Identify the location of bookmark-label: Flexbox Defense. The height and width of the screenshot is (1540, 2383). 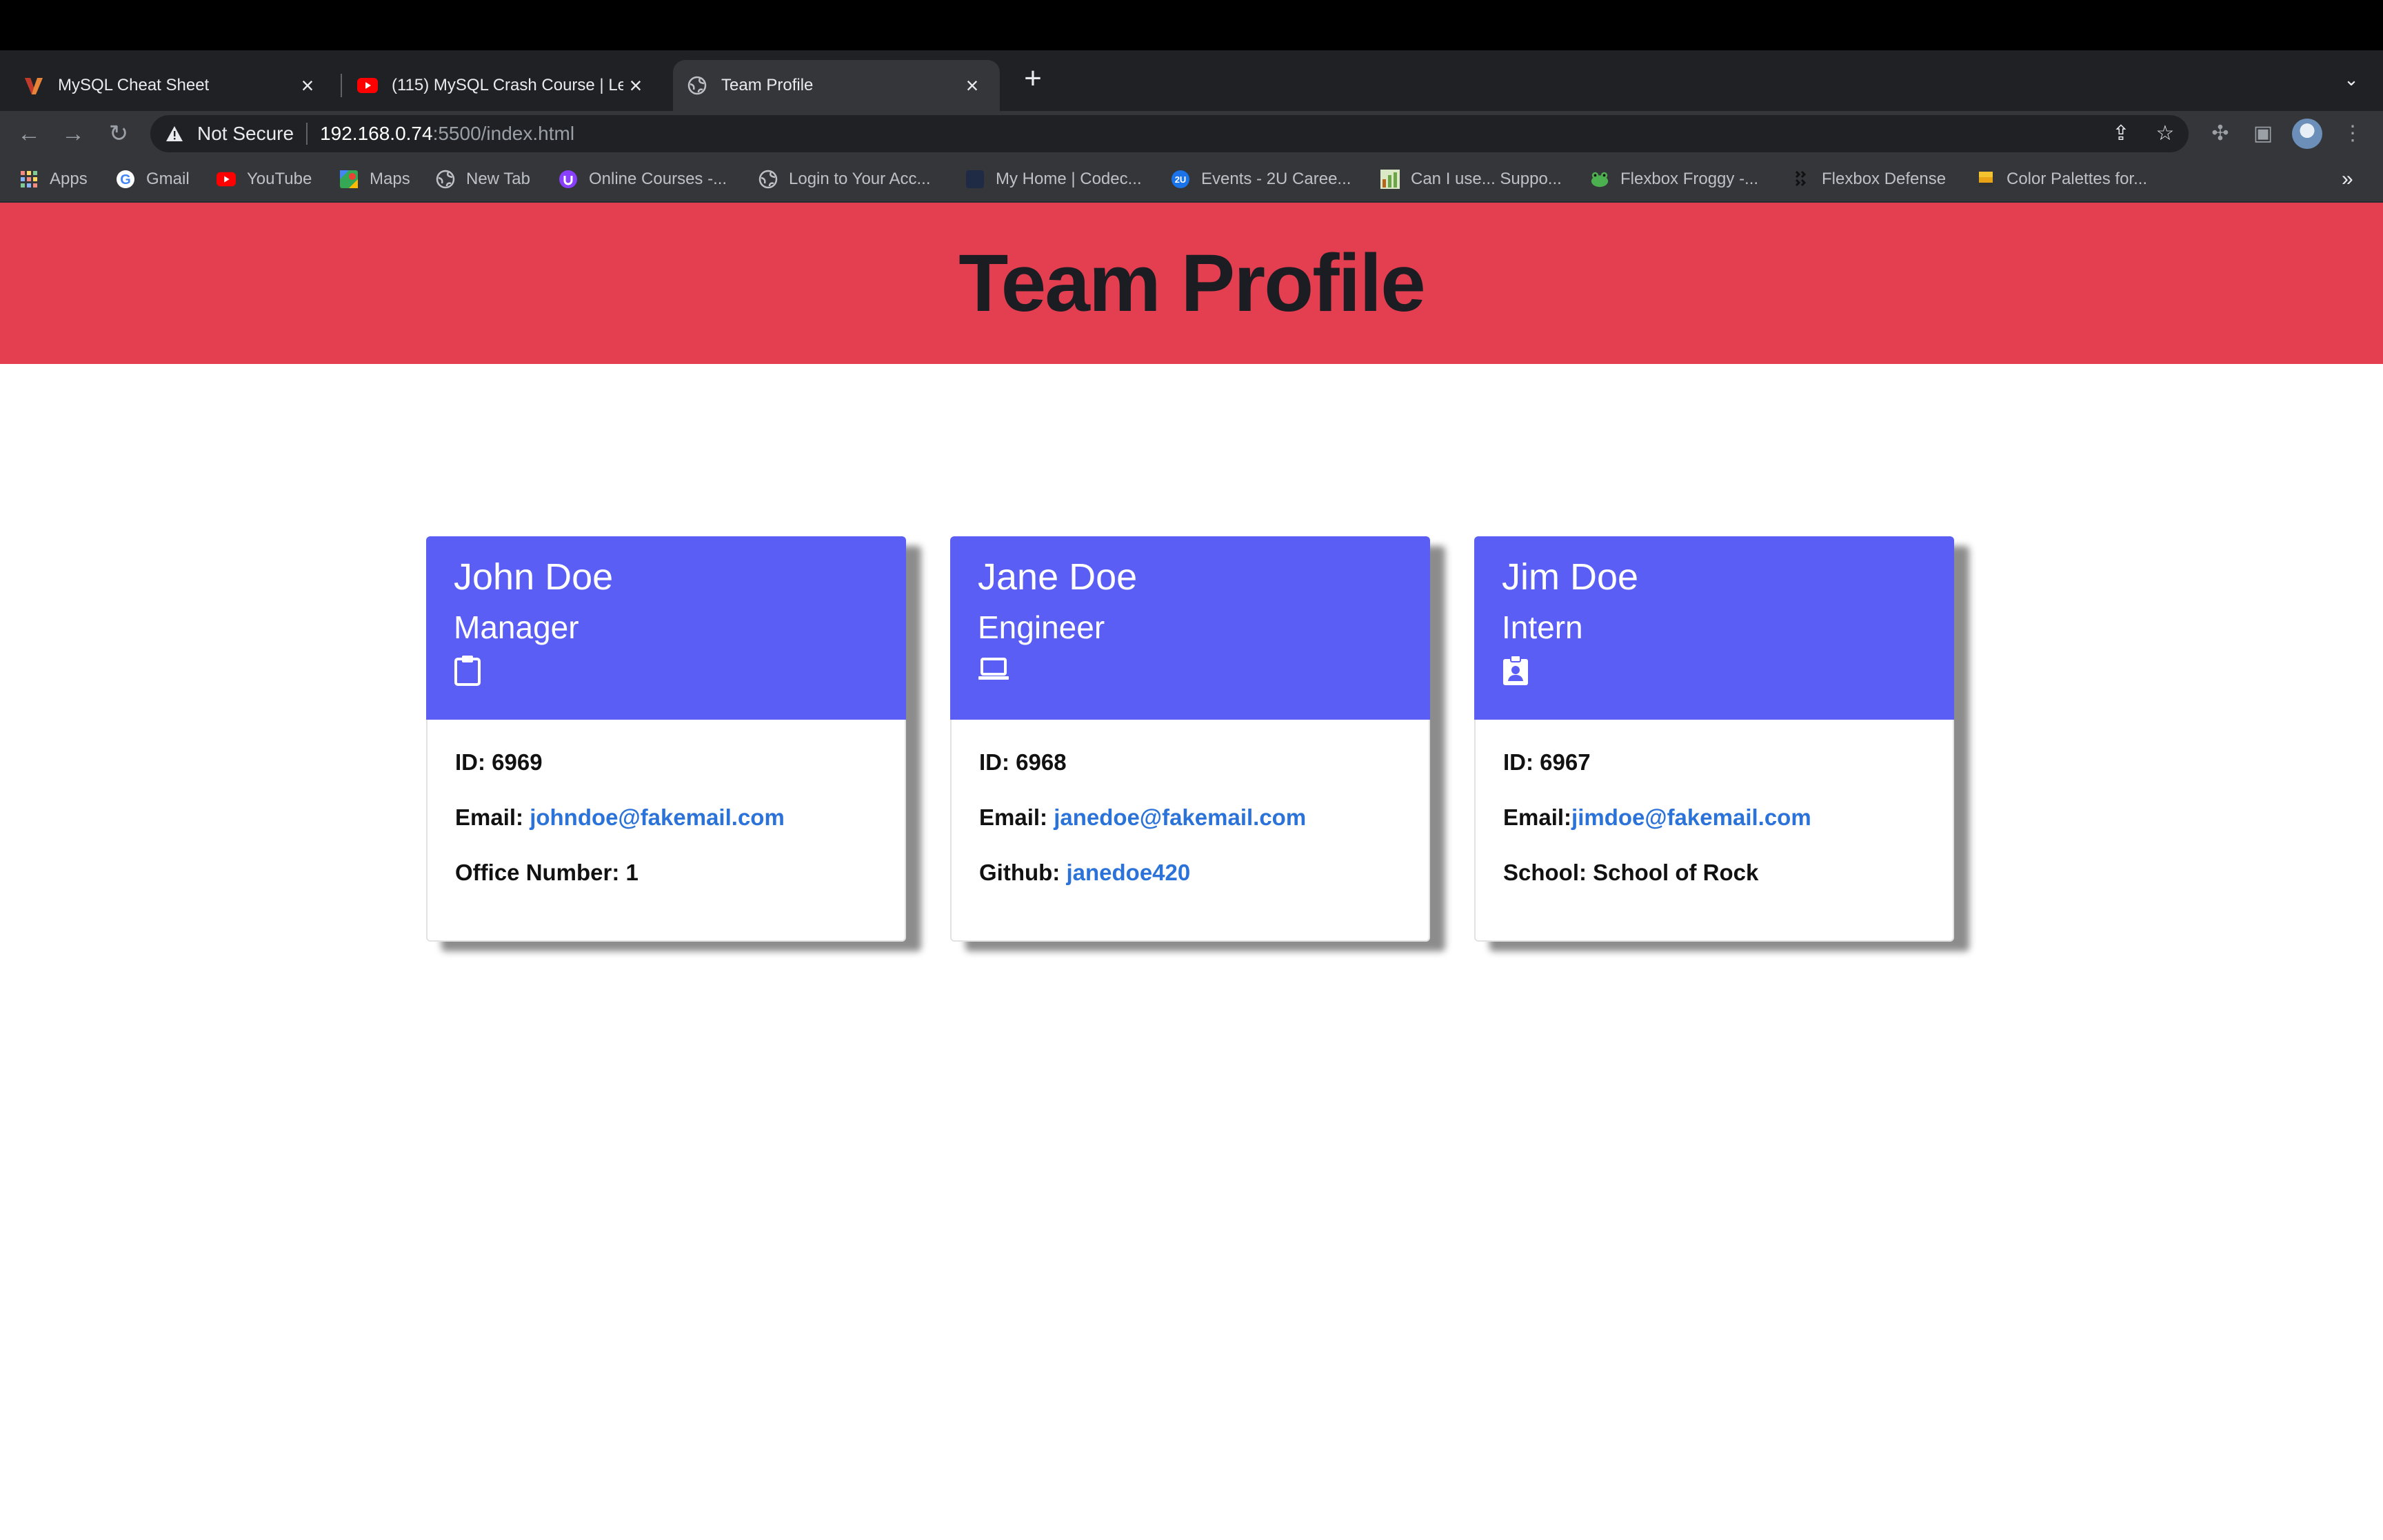
(1884, 179).